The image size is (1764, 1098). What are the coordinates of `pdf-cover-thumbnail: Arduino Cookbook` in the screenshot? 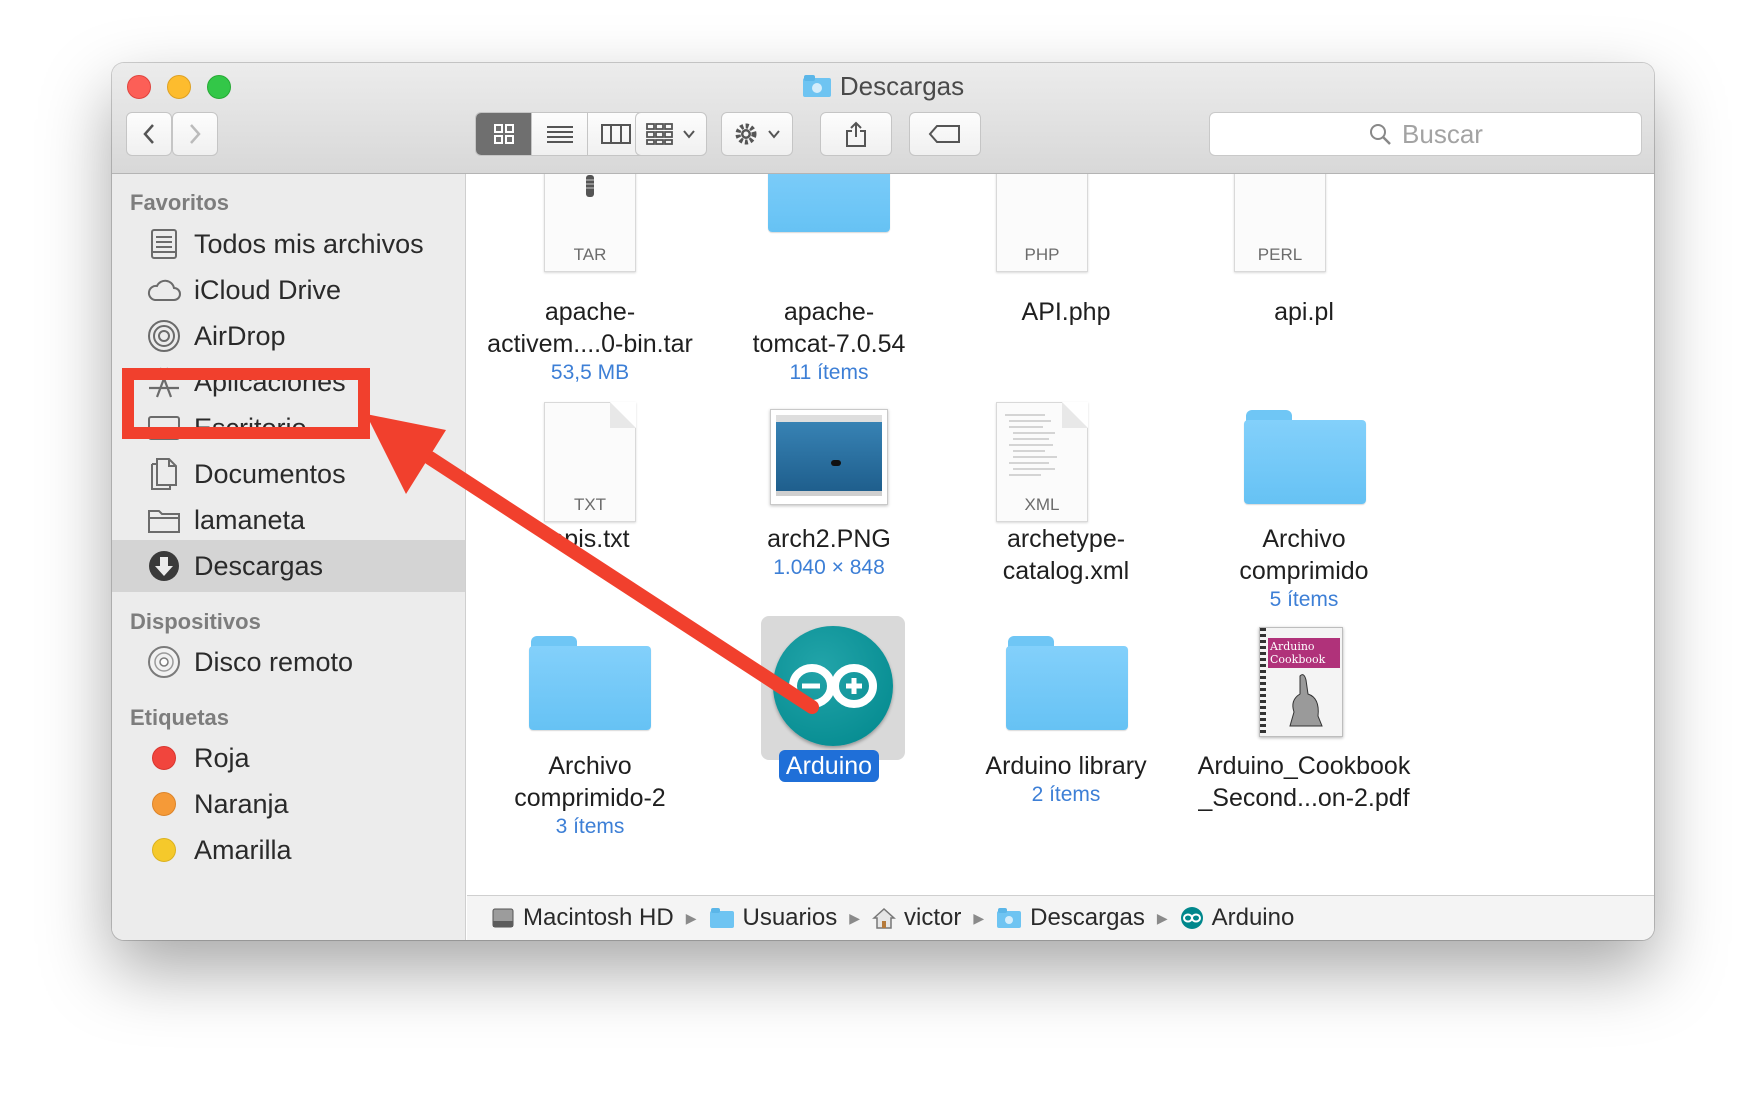 It's located at (1301, 682).